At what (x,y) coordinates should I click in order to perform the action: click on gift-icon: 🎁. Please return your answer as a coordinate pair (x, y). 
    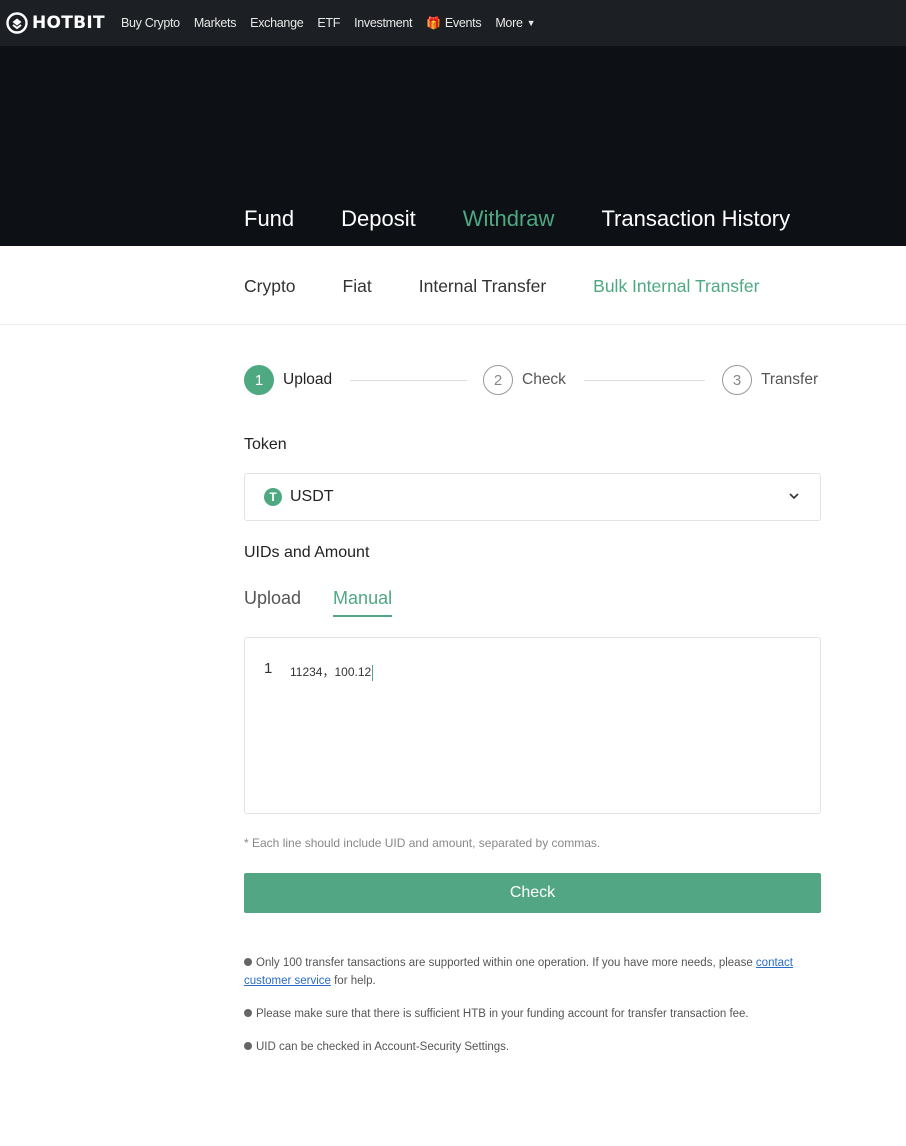
    Looking at the image, I should click on (433, 23).